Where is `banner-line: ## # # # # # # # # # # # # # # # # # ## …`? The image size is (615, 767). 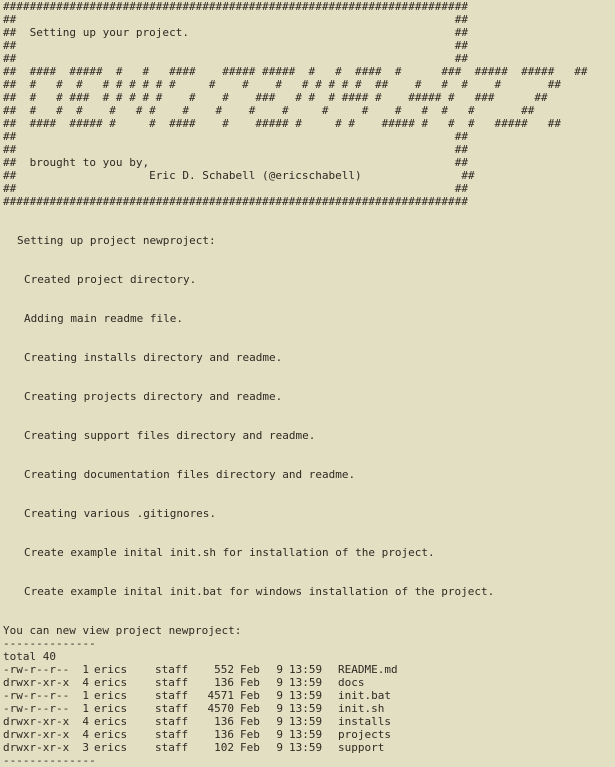
banner-line: ## # # # # # # # # # # # # # # # # # ## … is located at coordinates (282, 84).